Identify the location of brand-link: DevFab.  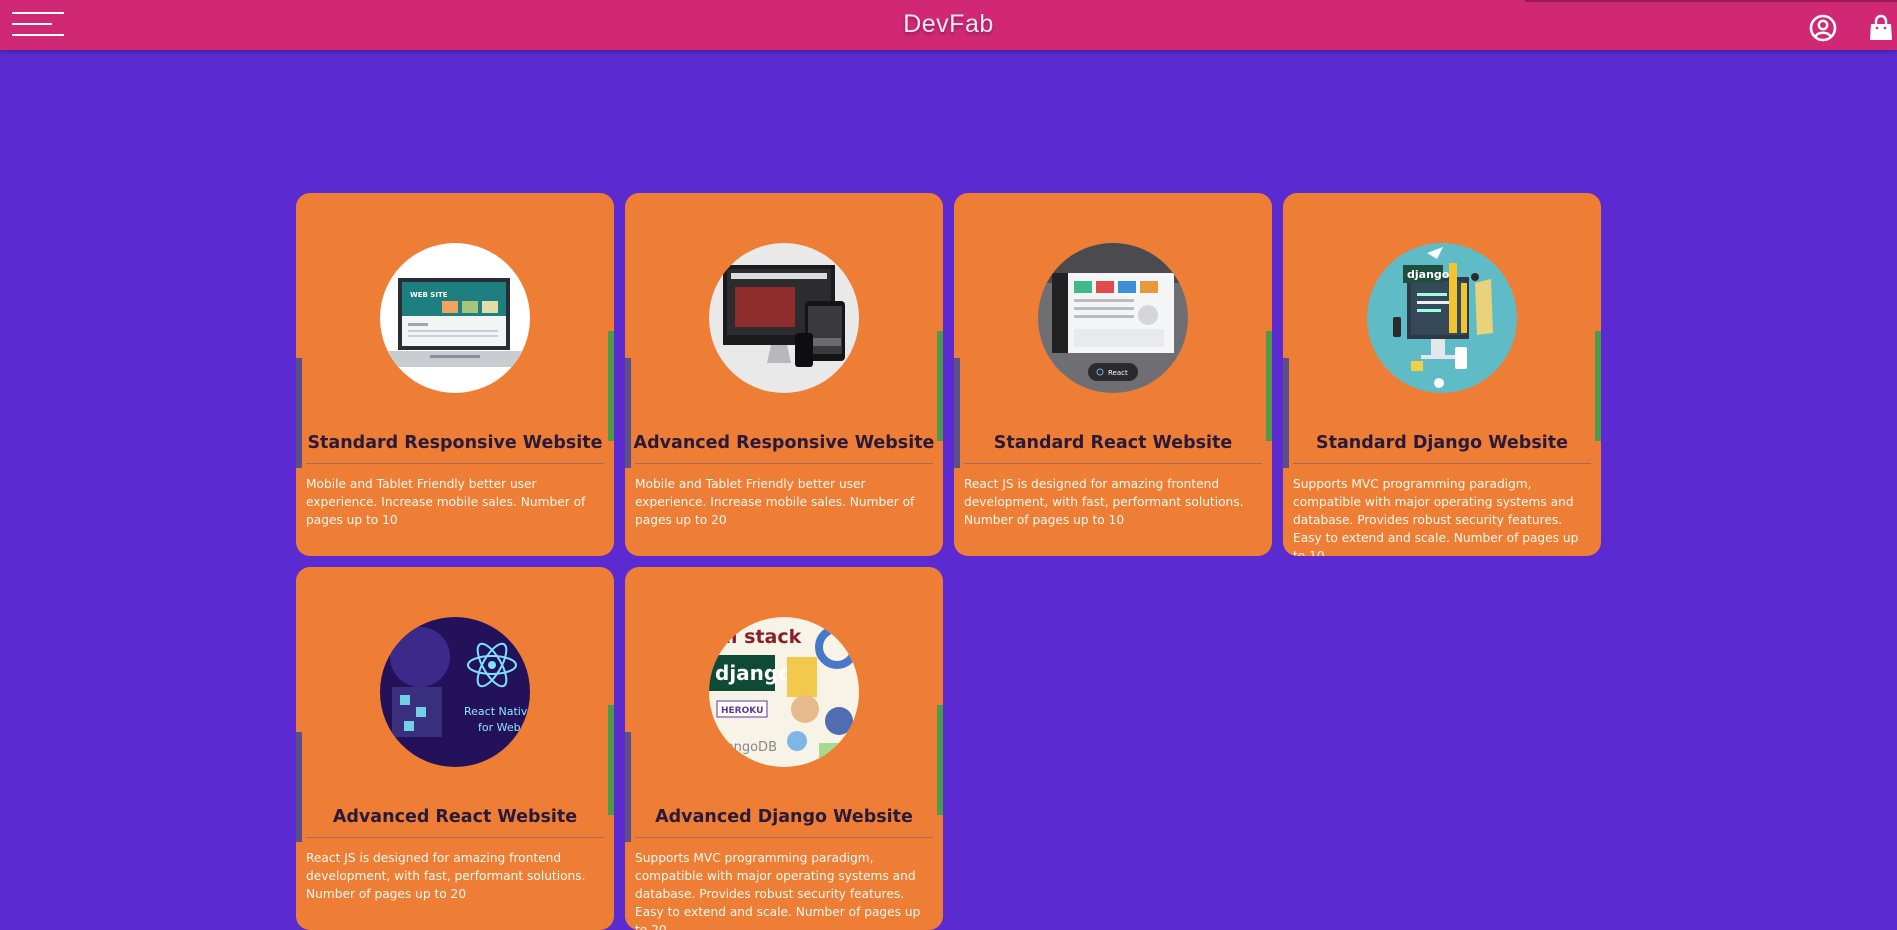
(948, 24).